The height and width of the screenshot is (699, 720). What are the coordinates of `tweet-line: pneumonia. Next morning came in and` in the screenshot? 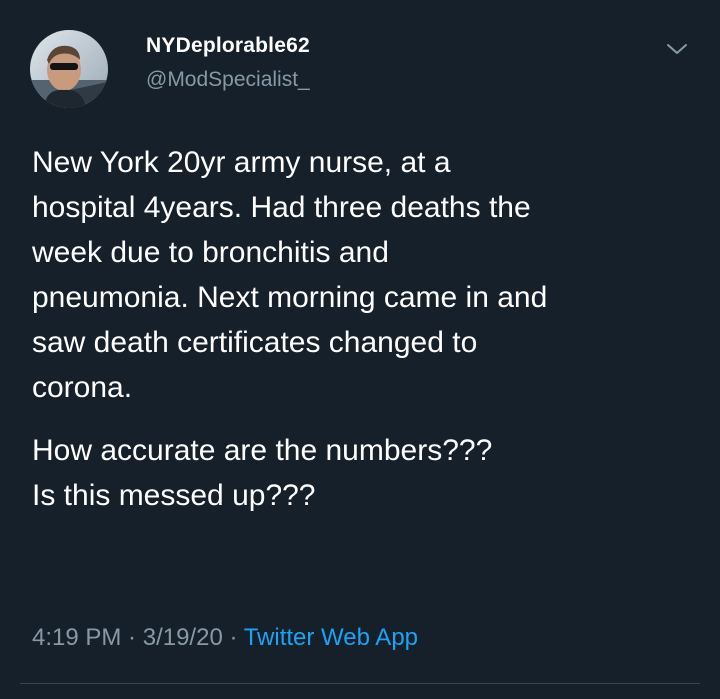 It's located at (290, 297).